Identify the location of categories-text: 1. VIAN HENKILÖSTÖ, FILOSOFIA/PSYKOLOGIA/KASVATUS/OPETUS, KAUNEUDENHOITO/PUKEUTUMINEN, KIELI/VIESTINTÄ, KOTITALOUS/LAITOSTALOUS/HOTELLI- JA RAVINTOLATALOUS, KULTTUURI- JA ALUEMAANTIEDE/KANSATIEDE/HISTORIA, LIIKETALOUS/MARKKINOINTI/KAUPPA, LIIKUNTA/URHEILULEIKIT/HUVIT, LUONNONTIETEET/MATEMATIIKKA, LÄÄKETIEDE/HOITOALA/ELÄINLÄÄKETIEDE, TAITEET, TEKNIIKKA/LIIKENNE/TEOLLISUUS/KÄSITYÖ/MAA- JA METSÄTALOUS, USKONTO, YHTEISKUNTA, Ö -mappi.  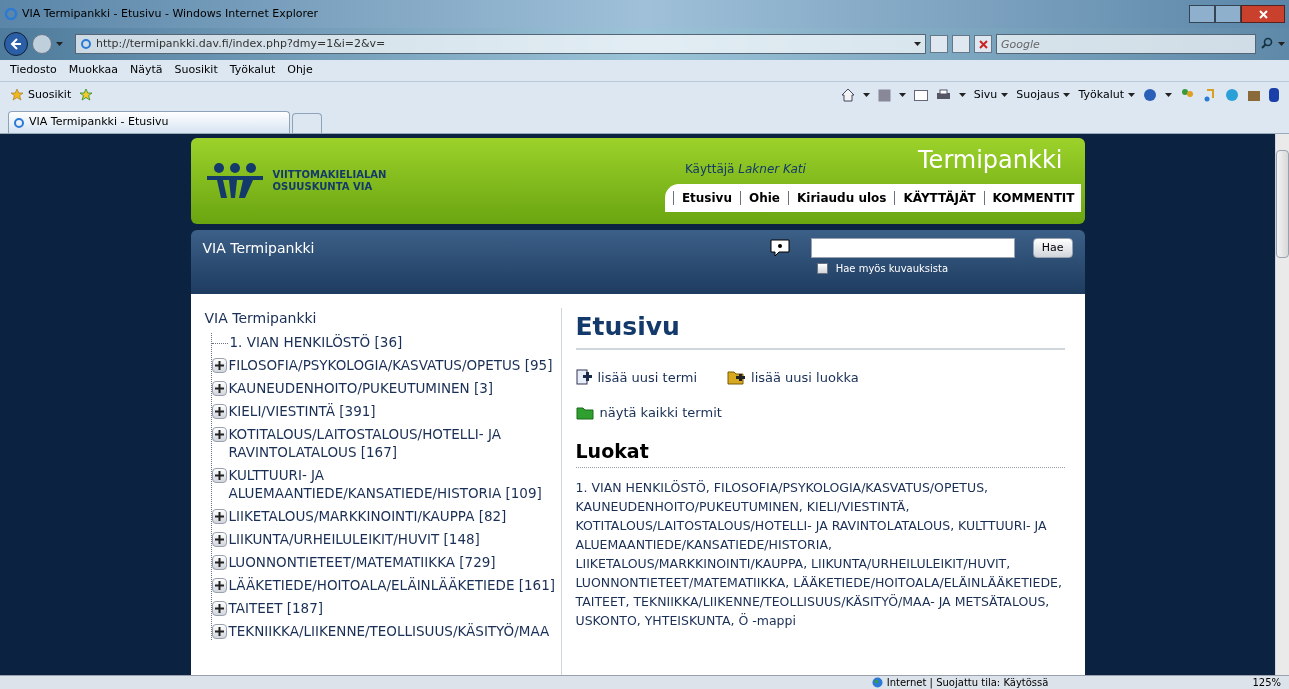
(819, 554).